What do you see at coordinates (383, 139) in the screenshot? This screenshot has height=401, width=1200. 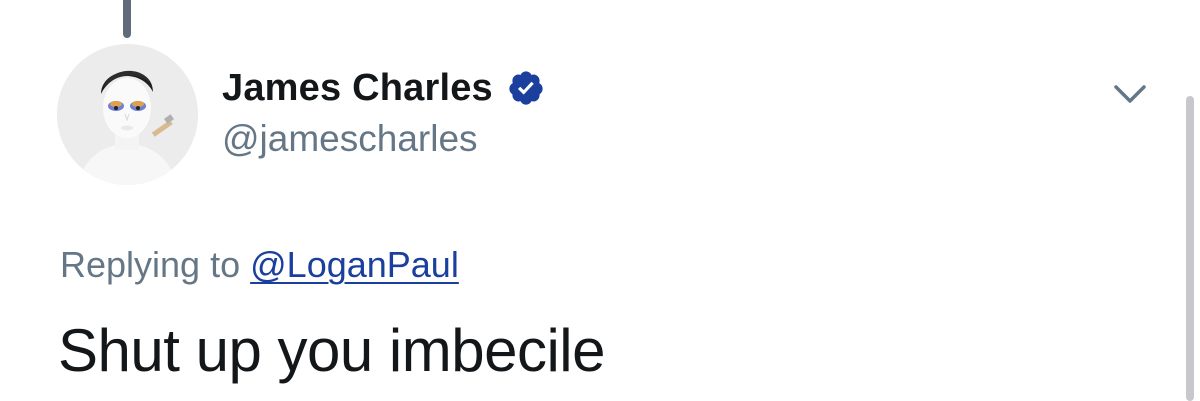 I see `user-handle: @jamescharles` at bounding box center [383, 139].